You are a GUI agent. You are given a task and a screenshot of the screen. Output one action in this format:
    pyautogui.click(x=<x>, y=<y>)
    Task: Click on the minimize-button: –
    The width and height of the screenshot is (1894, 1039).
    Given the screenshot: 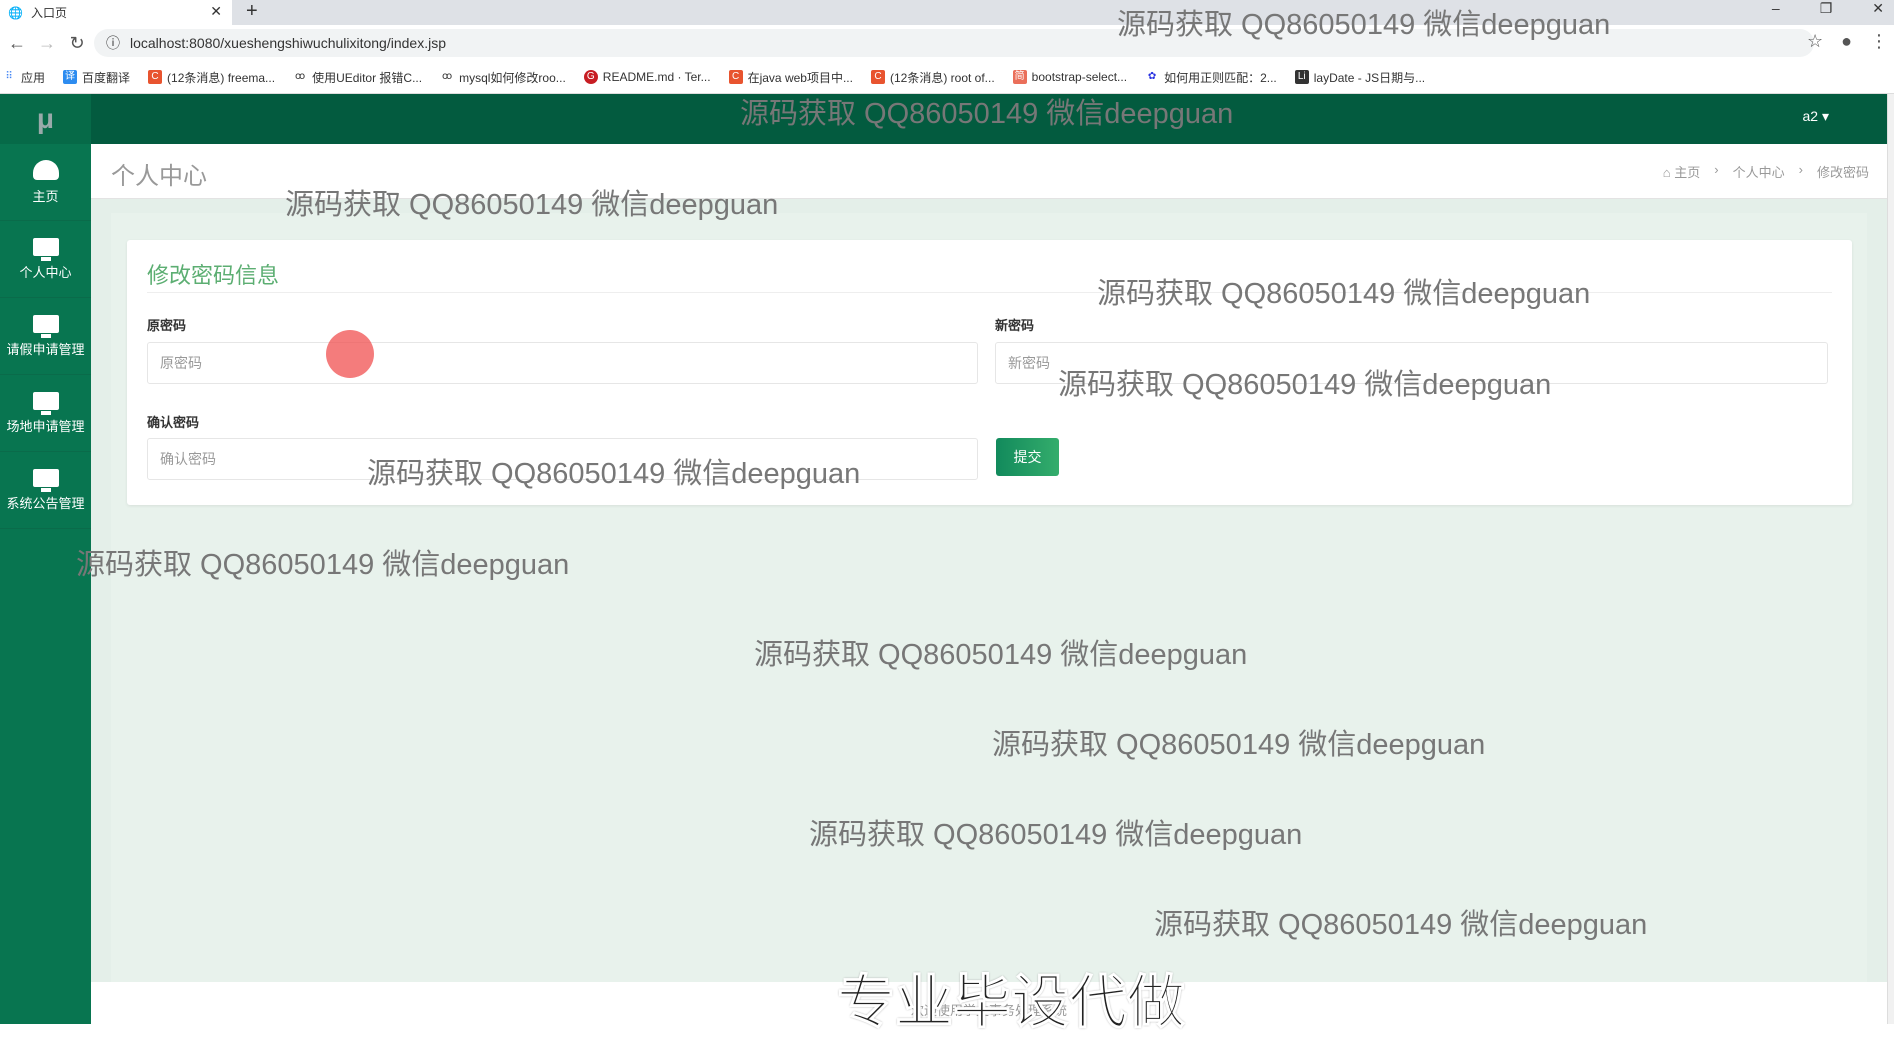 What is the action you would take?
    pyautogui.click(x=1776, y=8)
    